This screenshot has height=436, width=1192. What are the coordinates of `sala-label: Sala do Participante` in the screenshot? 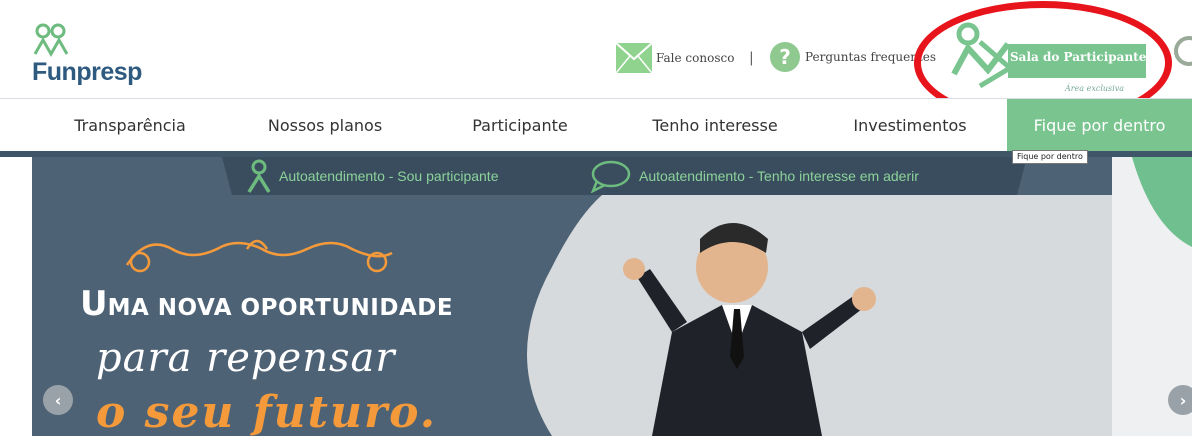 It's located at (1078, 57).